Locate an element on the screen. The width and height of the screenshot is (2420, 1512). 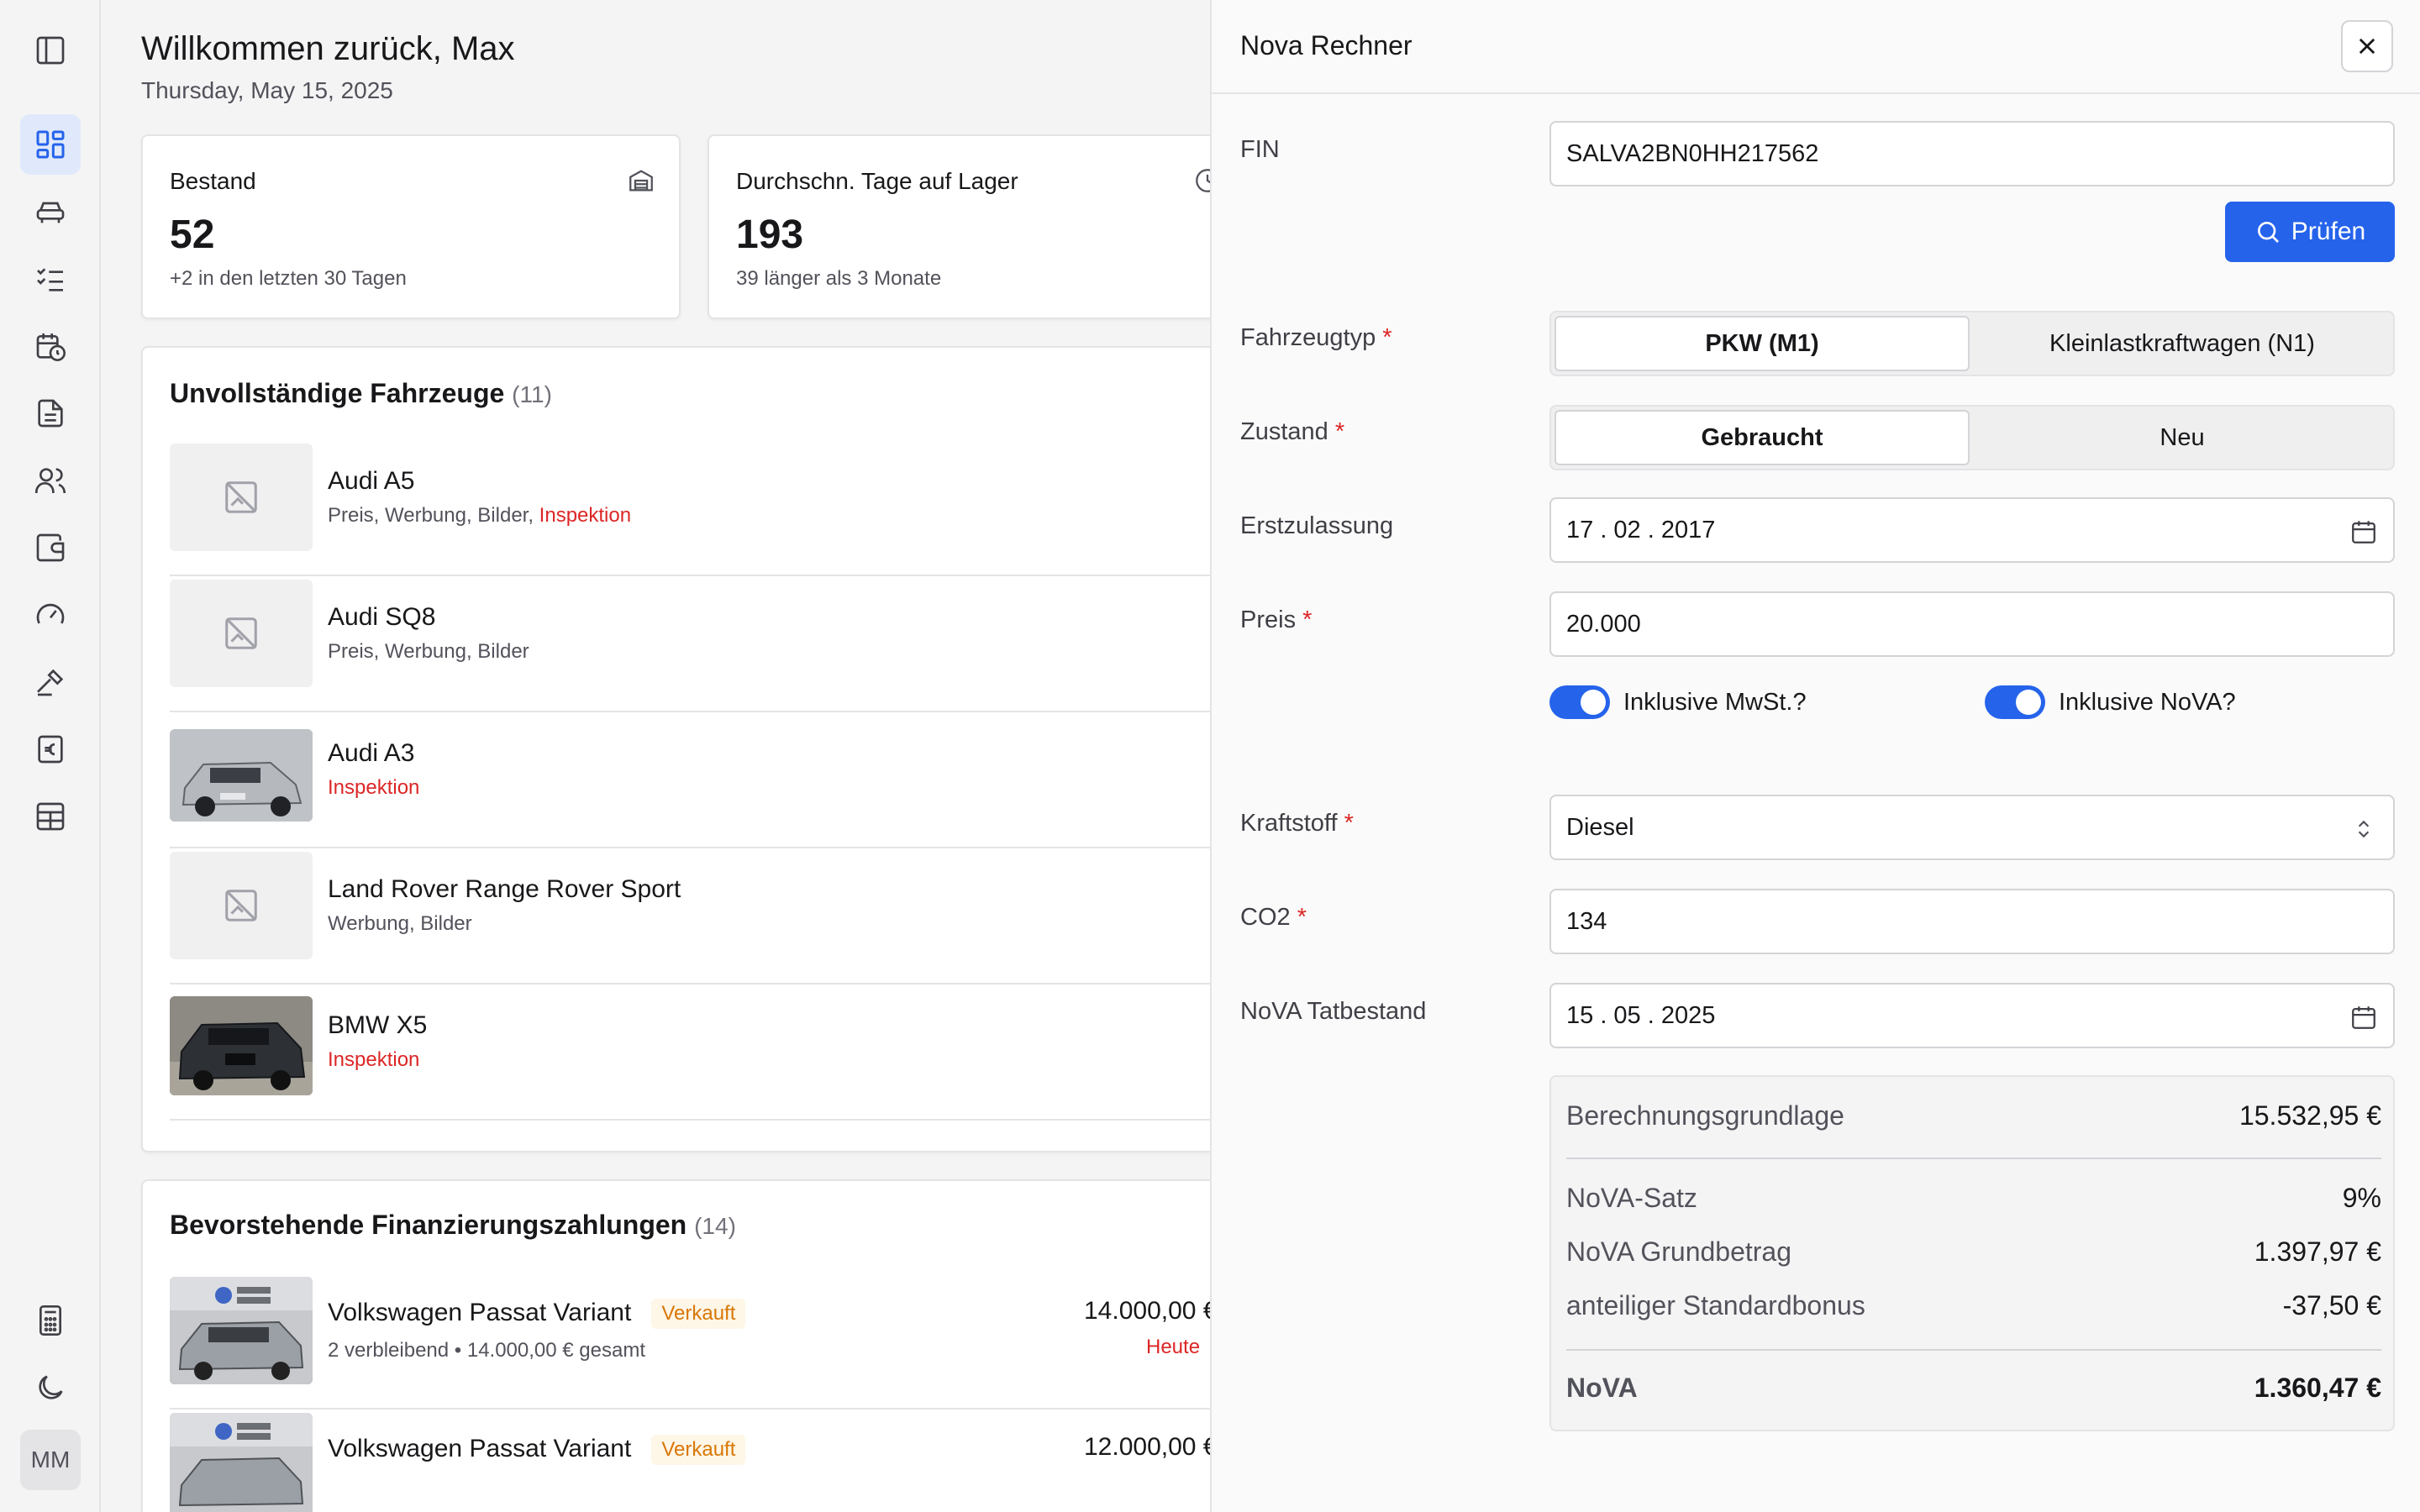
page-title: Willkommen zurück, Max is located at coordinates (328, 48).